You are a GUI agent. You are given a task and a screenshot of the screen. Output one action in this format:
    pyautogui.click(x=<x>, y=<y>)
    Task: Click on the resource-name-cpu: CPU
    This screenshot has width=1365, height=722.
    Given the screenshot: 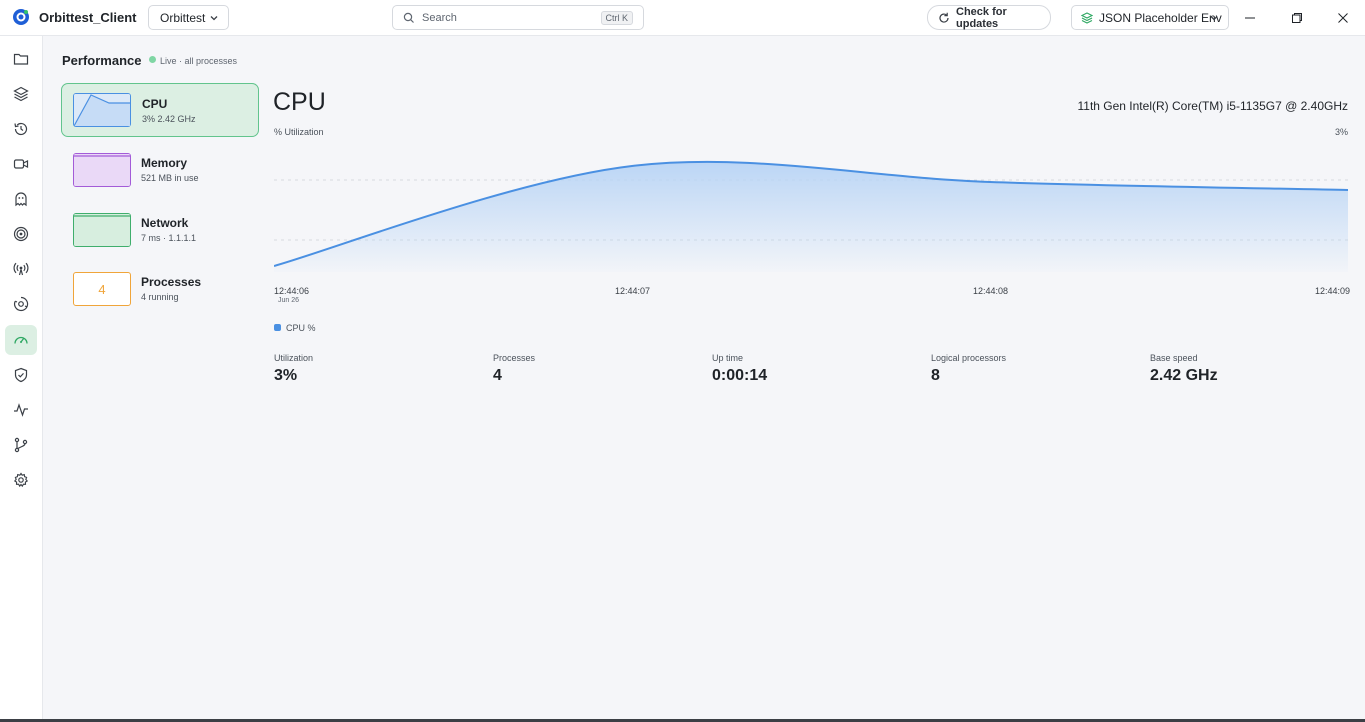 What is the action you would take?
    pyautogui.click(x=155, y=104)
    